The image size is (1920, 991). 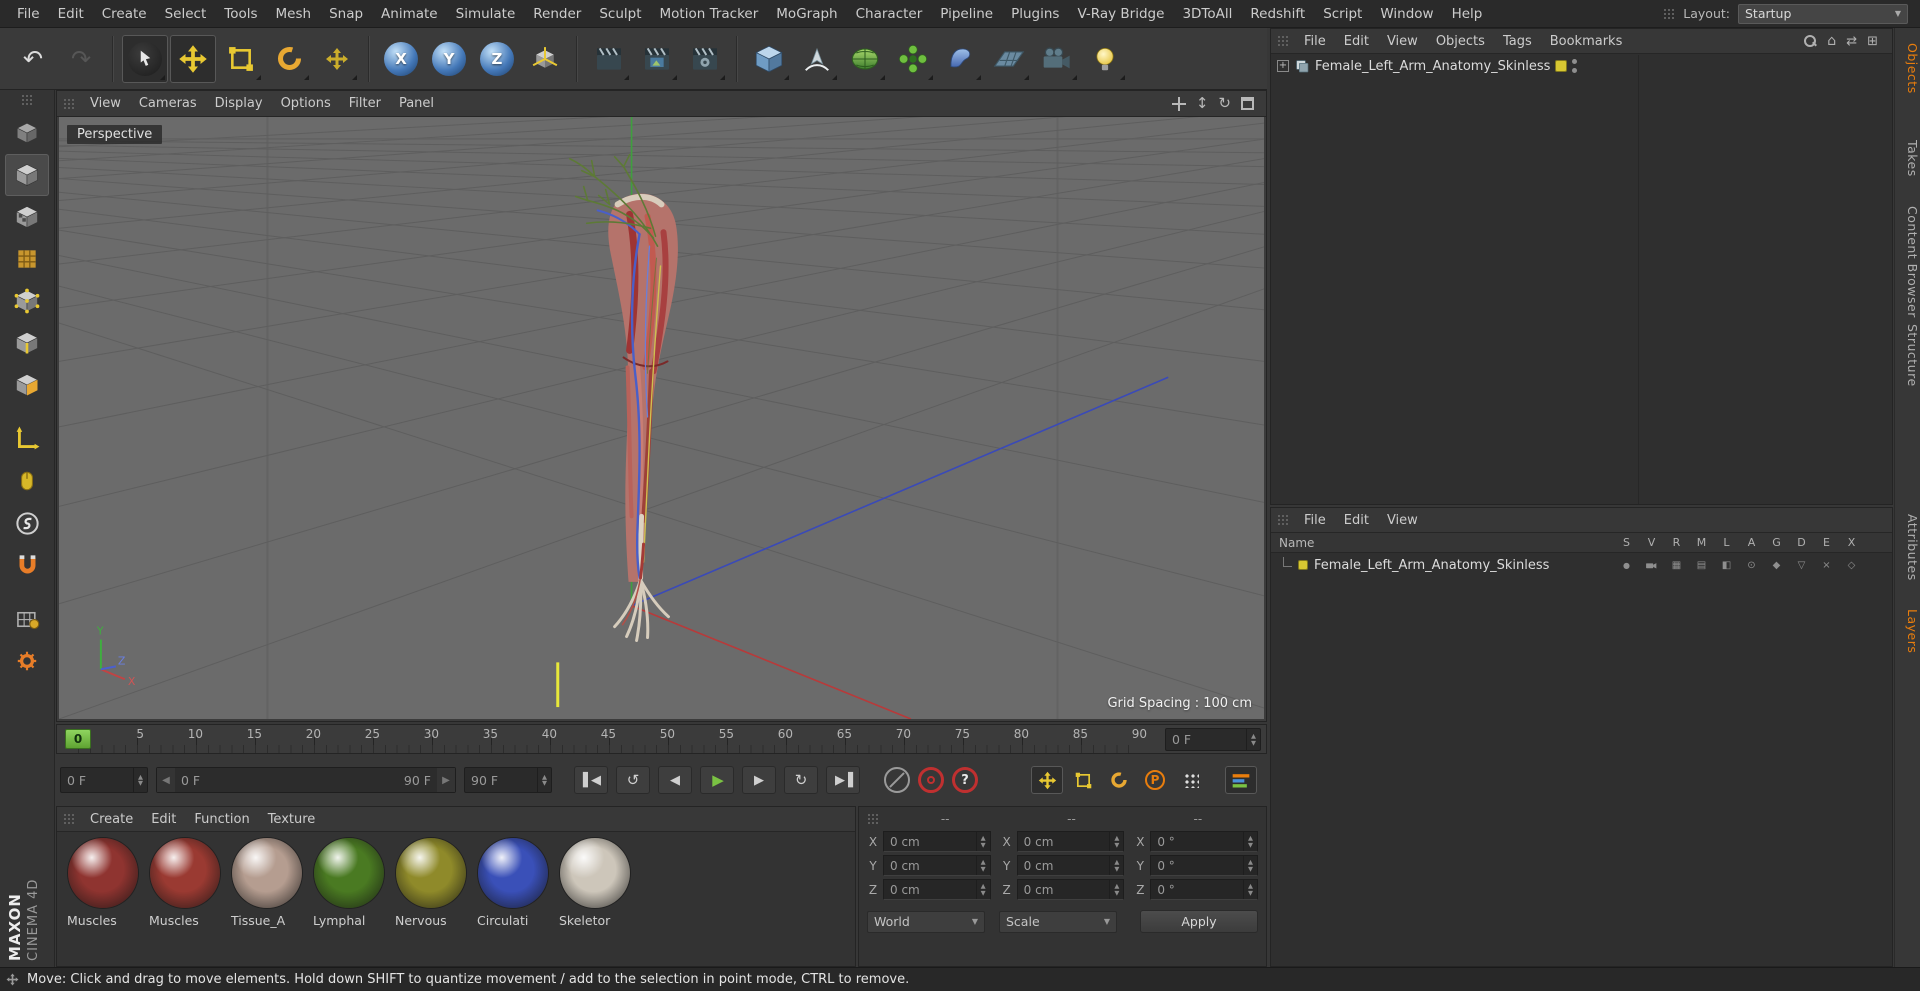 I want to click on model-mode-button, so click(x=27, y=175).